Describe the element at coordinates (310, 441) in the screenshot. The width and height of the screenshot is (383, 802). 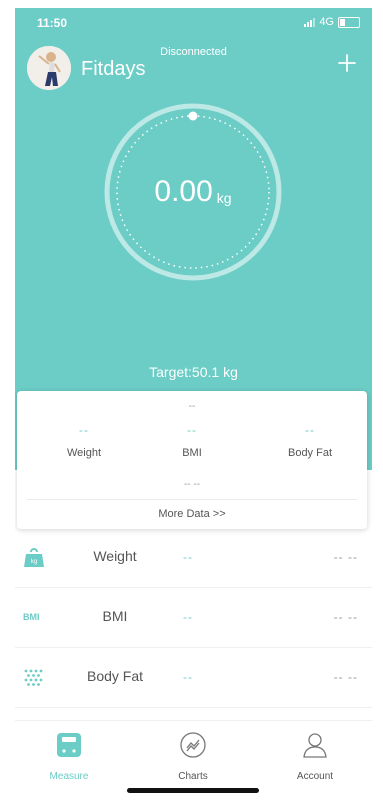
I see `summary-body-fat: -- Body Fat` at that location.